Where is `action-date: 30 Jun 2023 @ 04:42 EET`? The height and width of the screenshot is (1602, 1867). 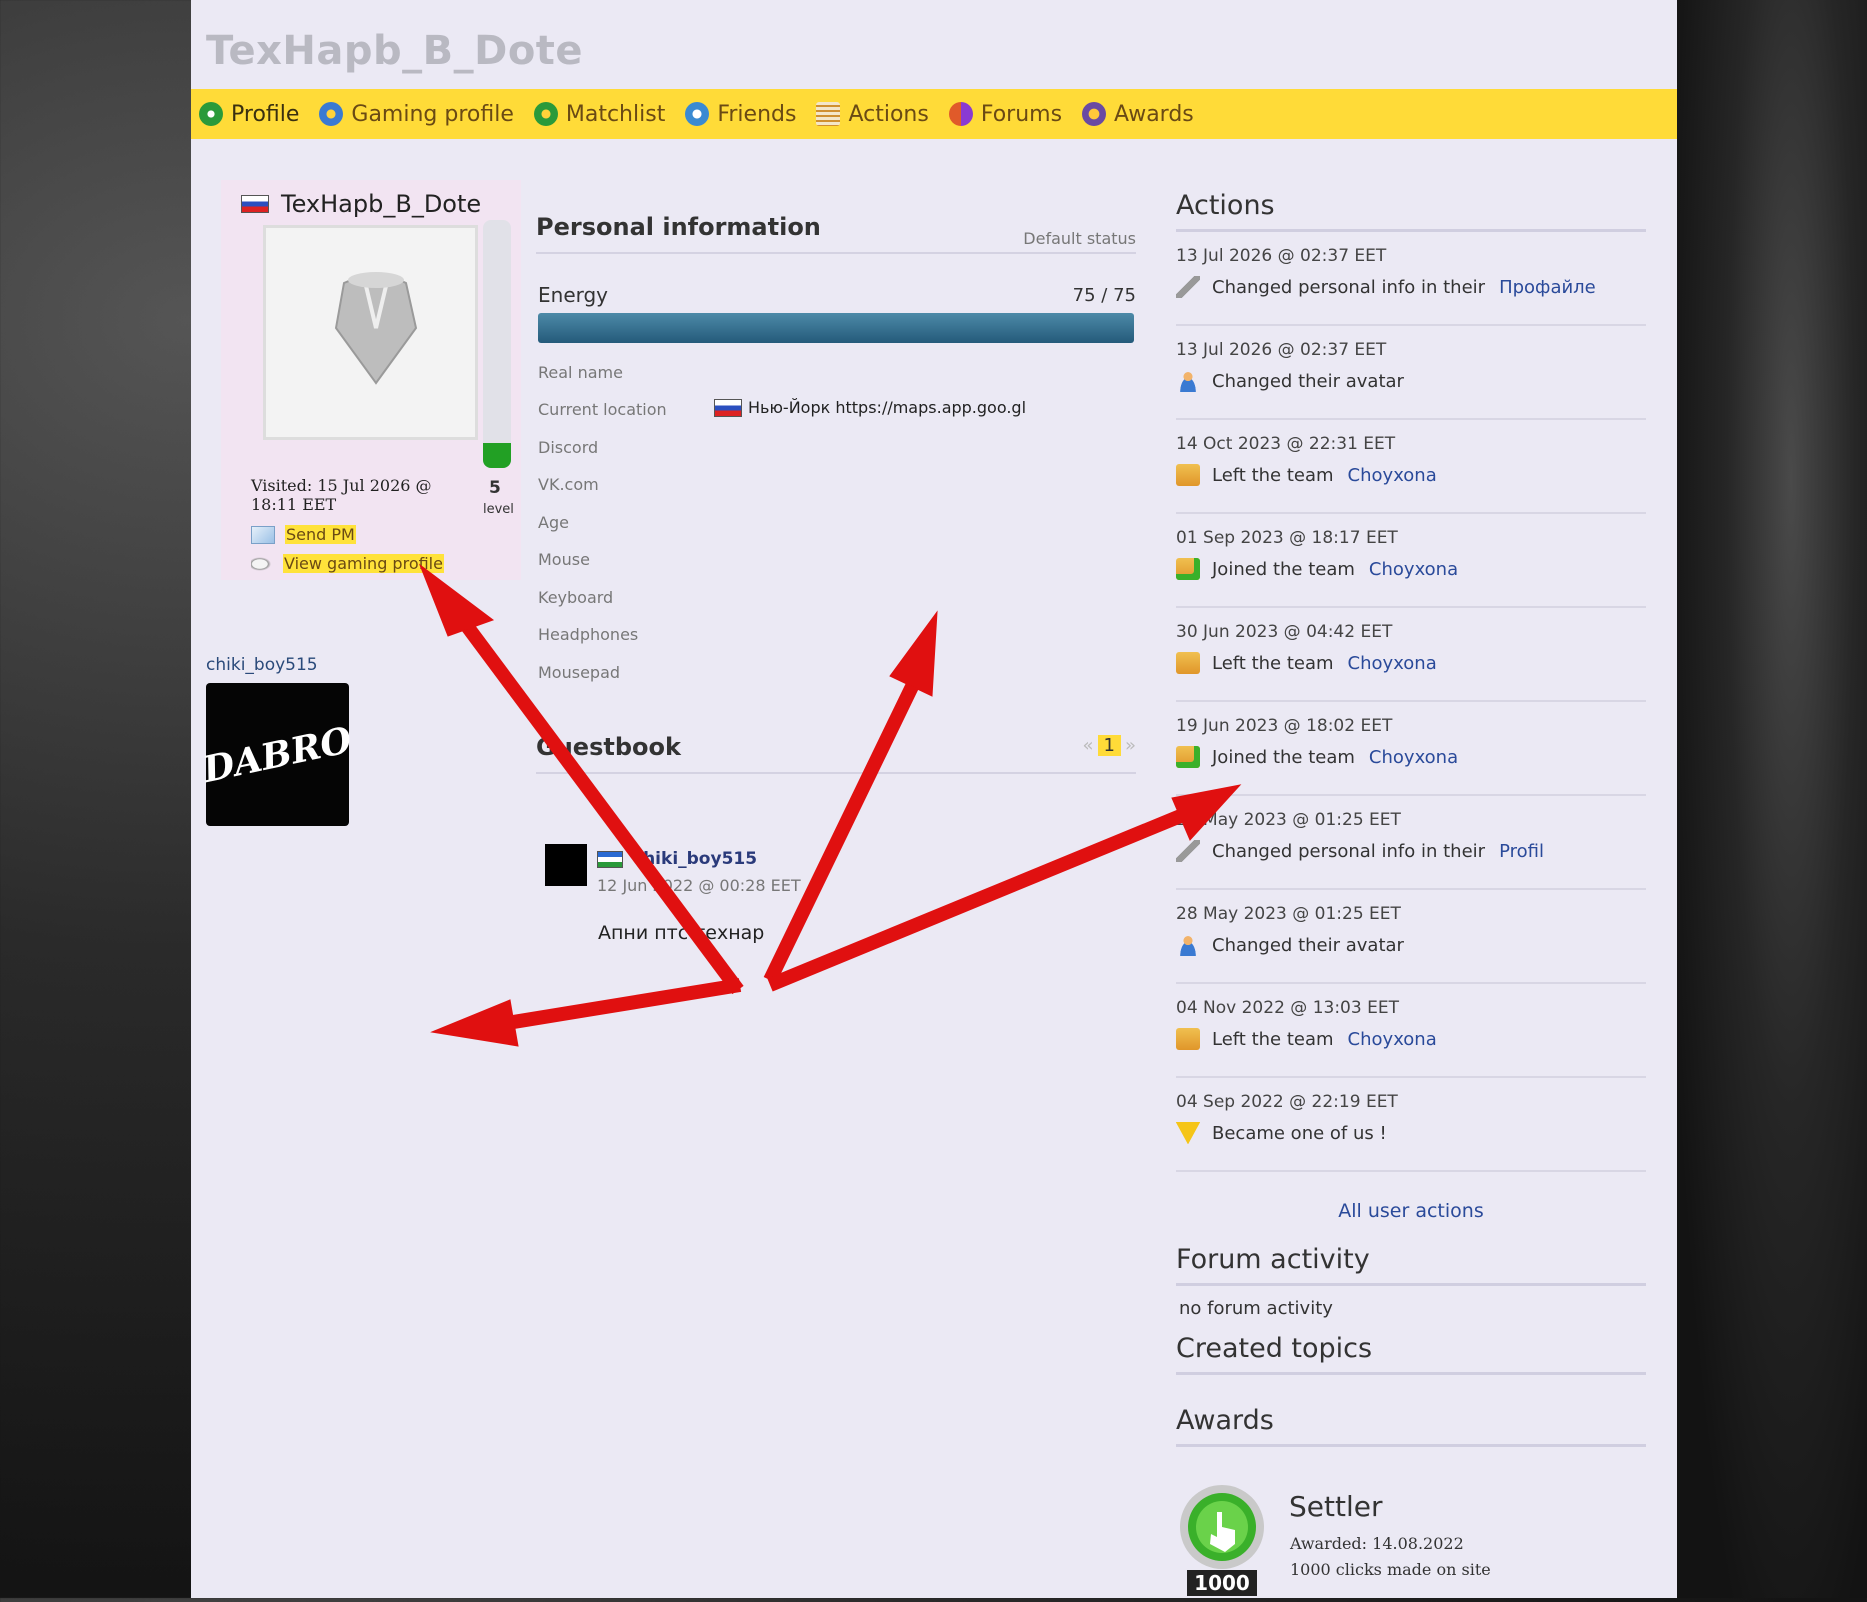
action-date: 30 Jun 2023 @ 04:42 EET is located at coordinates (1284, 632).